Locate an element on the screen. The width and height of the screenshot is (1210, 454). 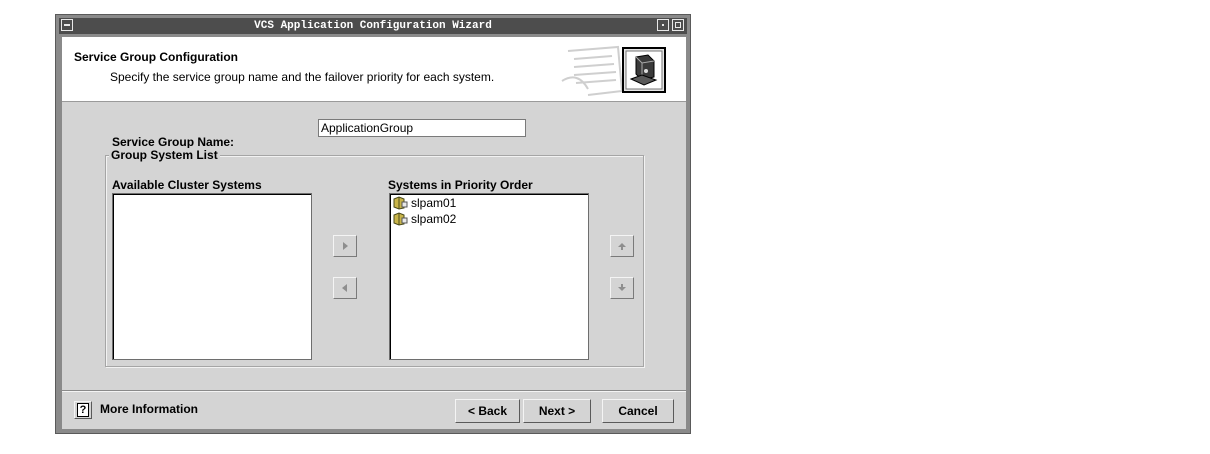
system-name: slpam01 is located at coordinates (434, 203).